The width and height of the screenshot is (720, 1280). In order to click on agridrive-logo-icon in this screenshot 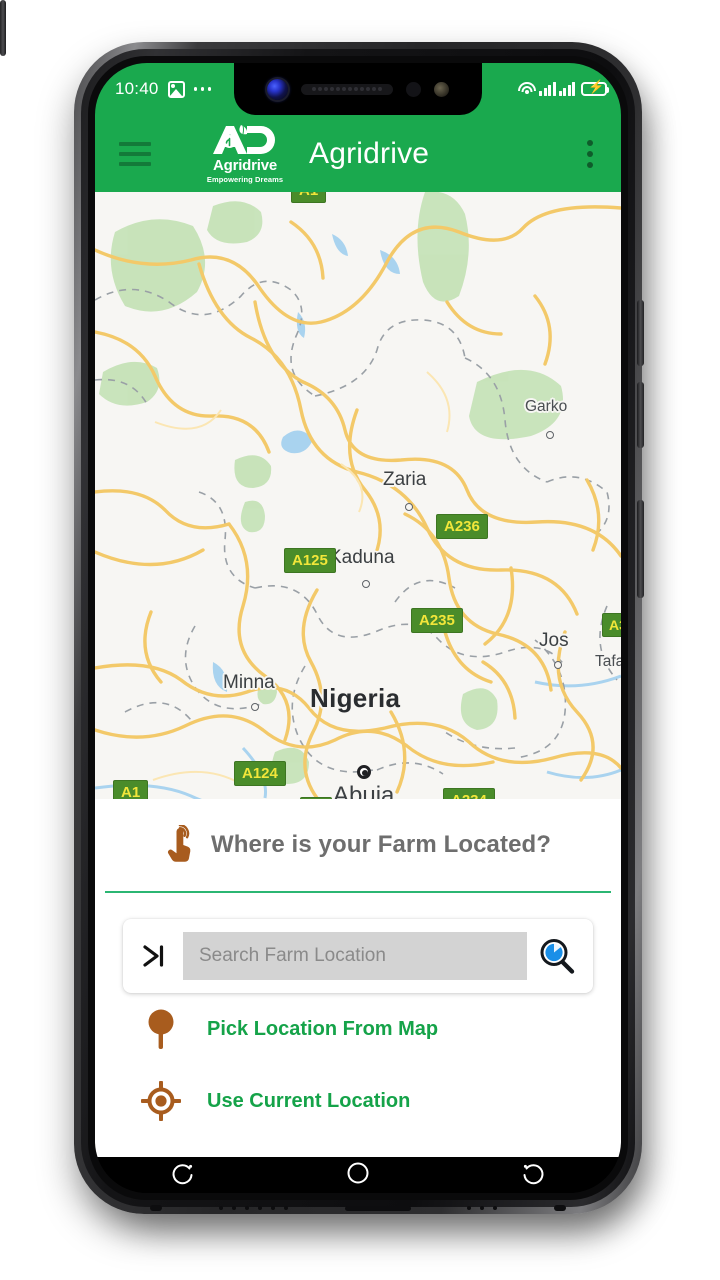, I will do `click(245, 140)`.